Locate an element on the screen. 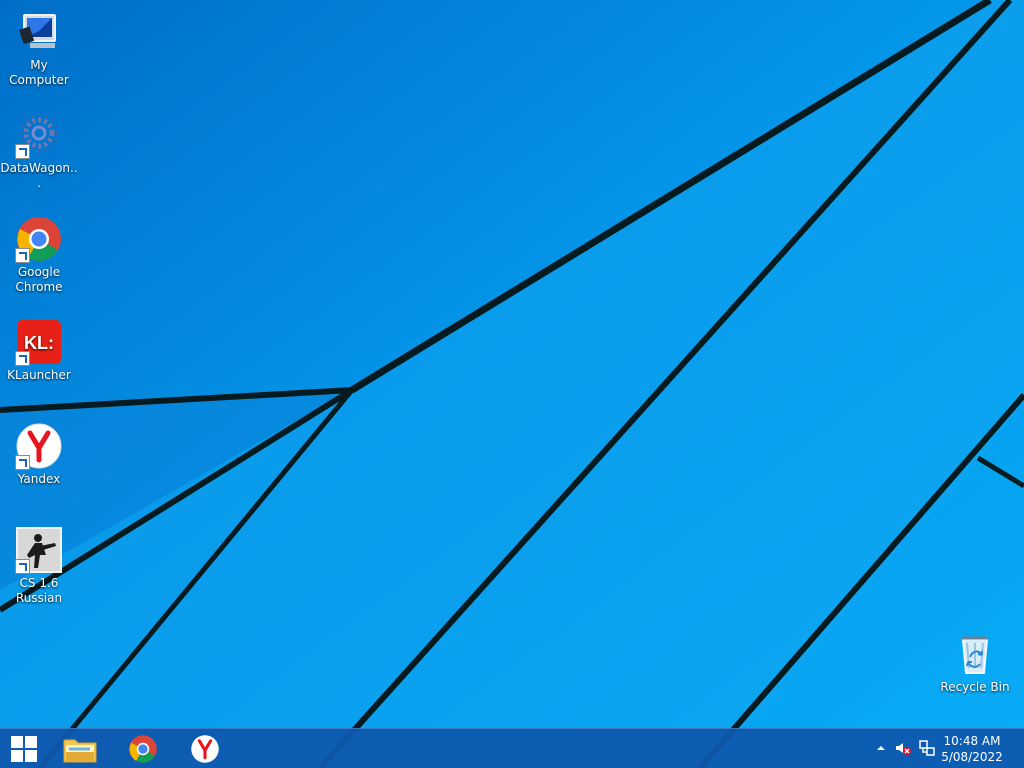 The width and height of the screenshot is (1024, 768). google-chrome-label: Google Chrome is located at coordinates (39, 279).